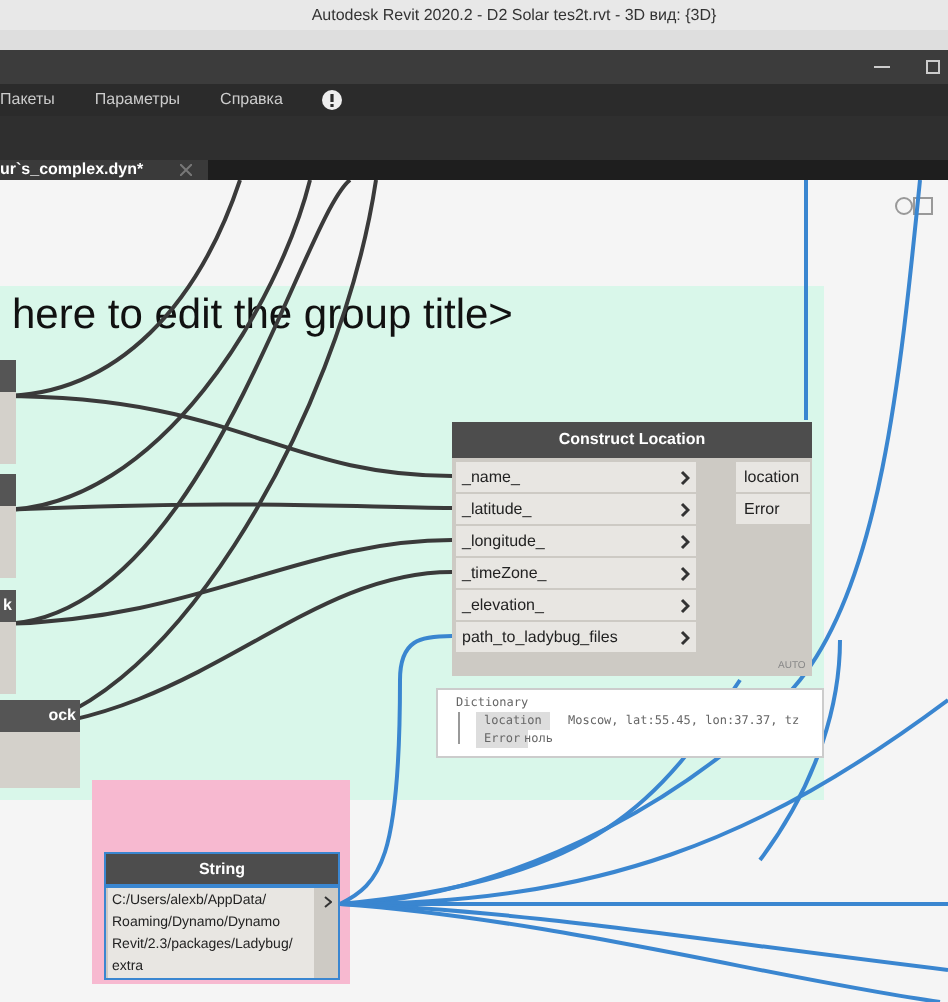 Image resolution: width=948 pixels, height=1002 pixels. Describe the element at coordinates (40, 716) in the screenshot. I see `node-header: ock` at that location.